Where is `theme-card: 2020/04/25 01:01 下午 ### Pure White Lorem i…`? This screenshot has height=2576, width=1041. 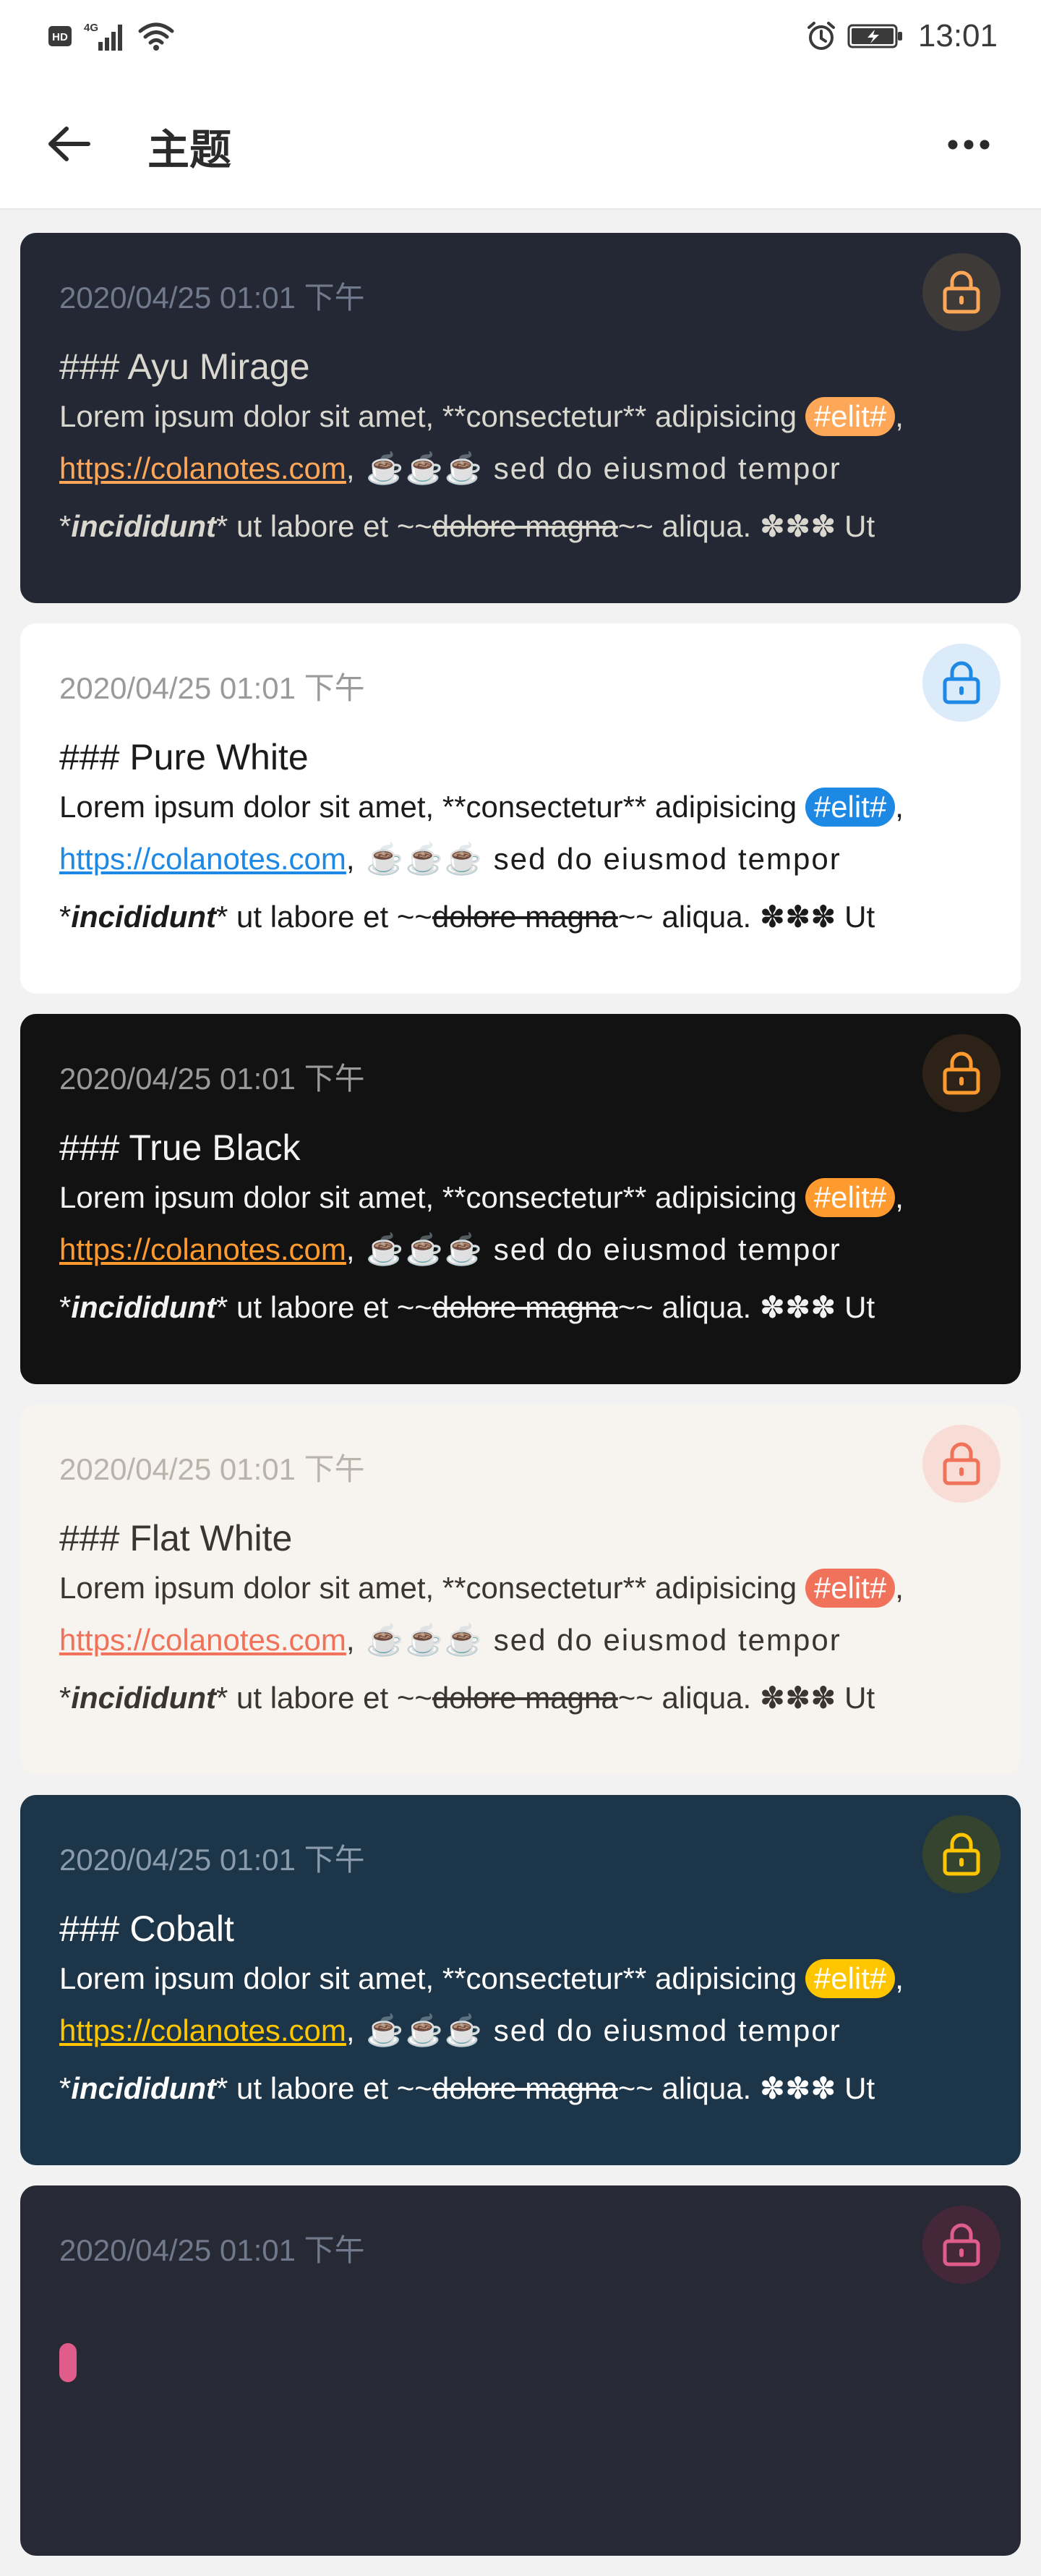
theme-card: 2020/04/25 01:01 下午 ### Pure White Lorem i… is located at coordinates (520, 808).